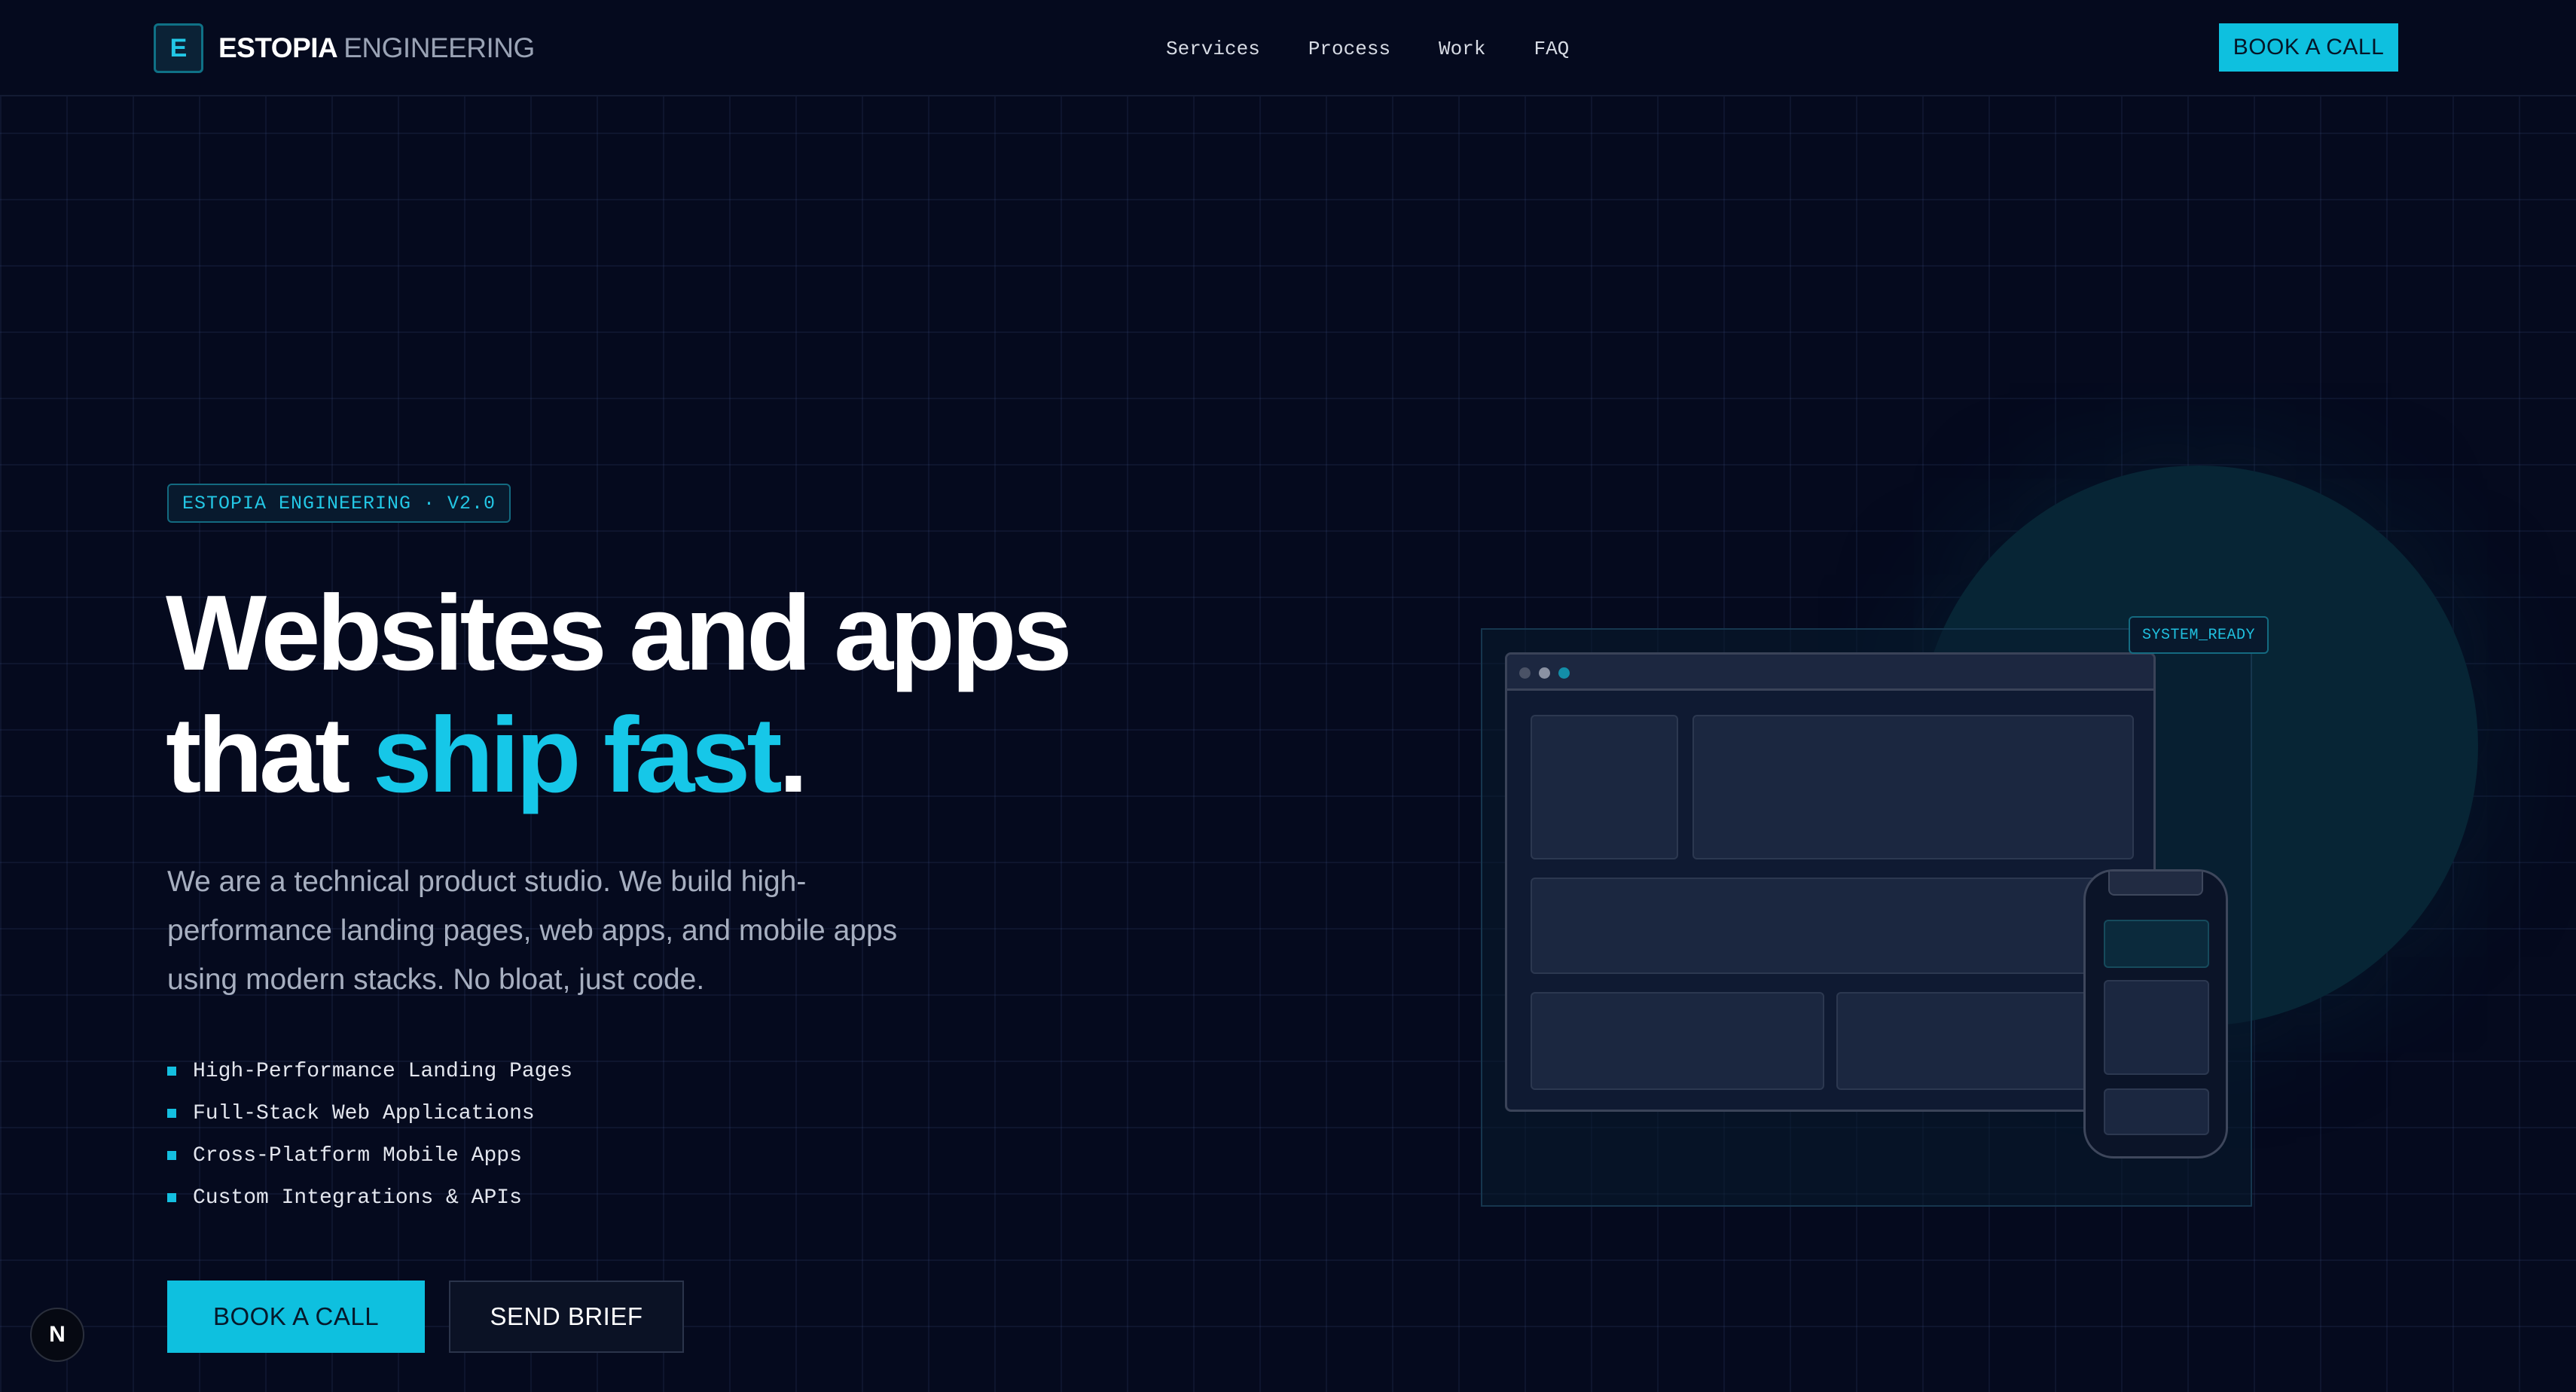 This screenshot has width=2576, height=1392. What do you see at coordinates (1462, 49) in the screenshot?
I see `nav-link-work: Work` at bounding box center [1462, 49].